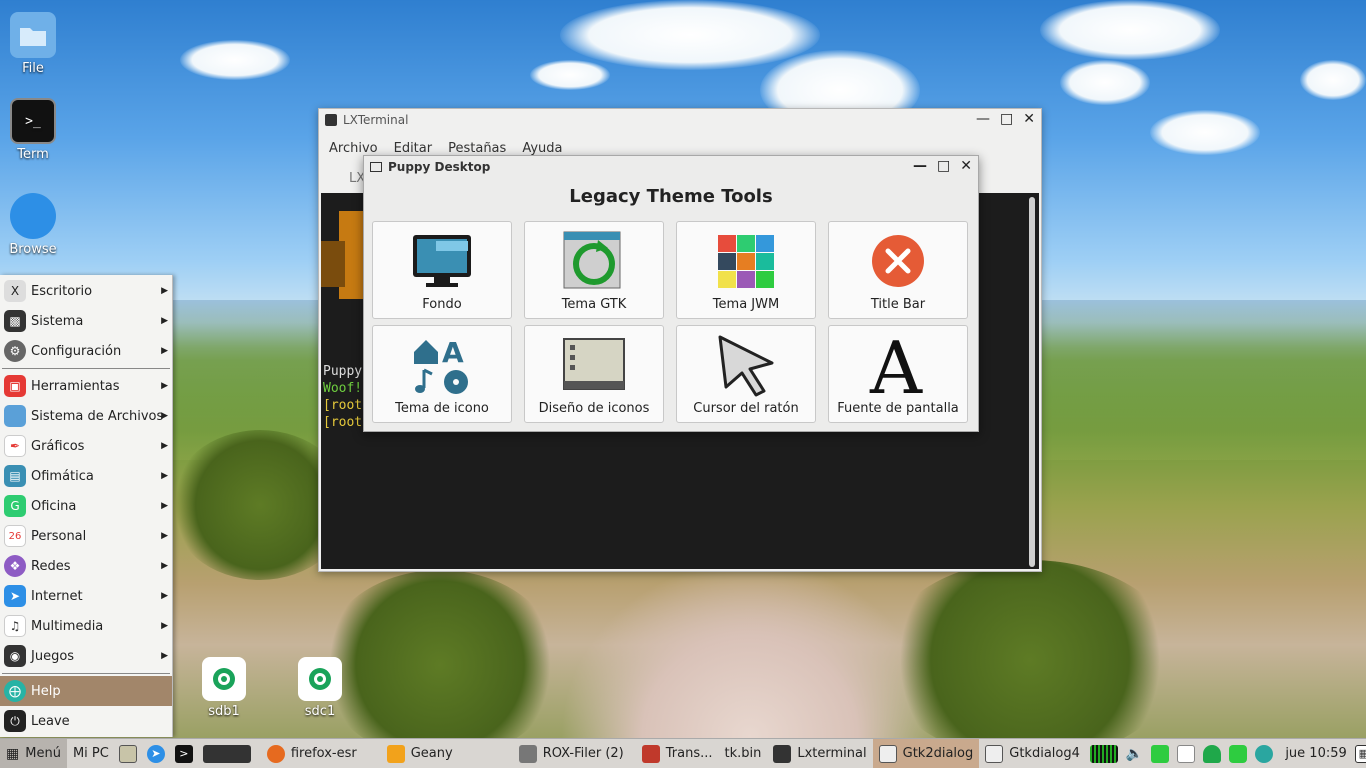  I want to click on start-menu-label: Menú, so click(43, 753).